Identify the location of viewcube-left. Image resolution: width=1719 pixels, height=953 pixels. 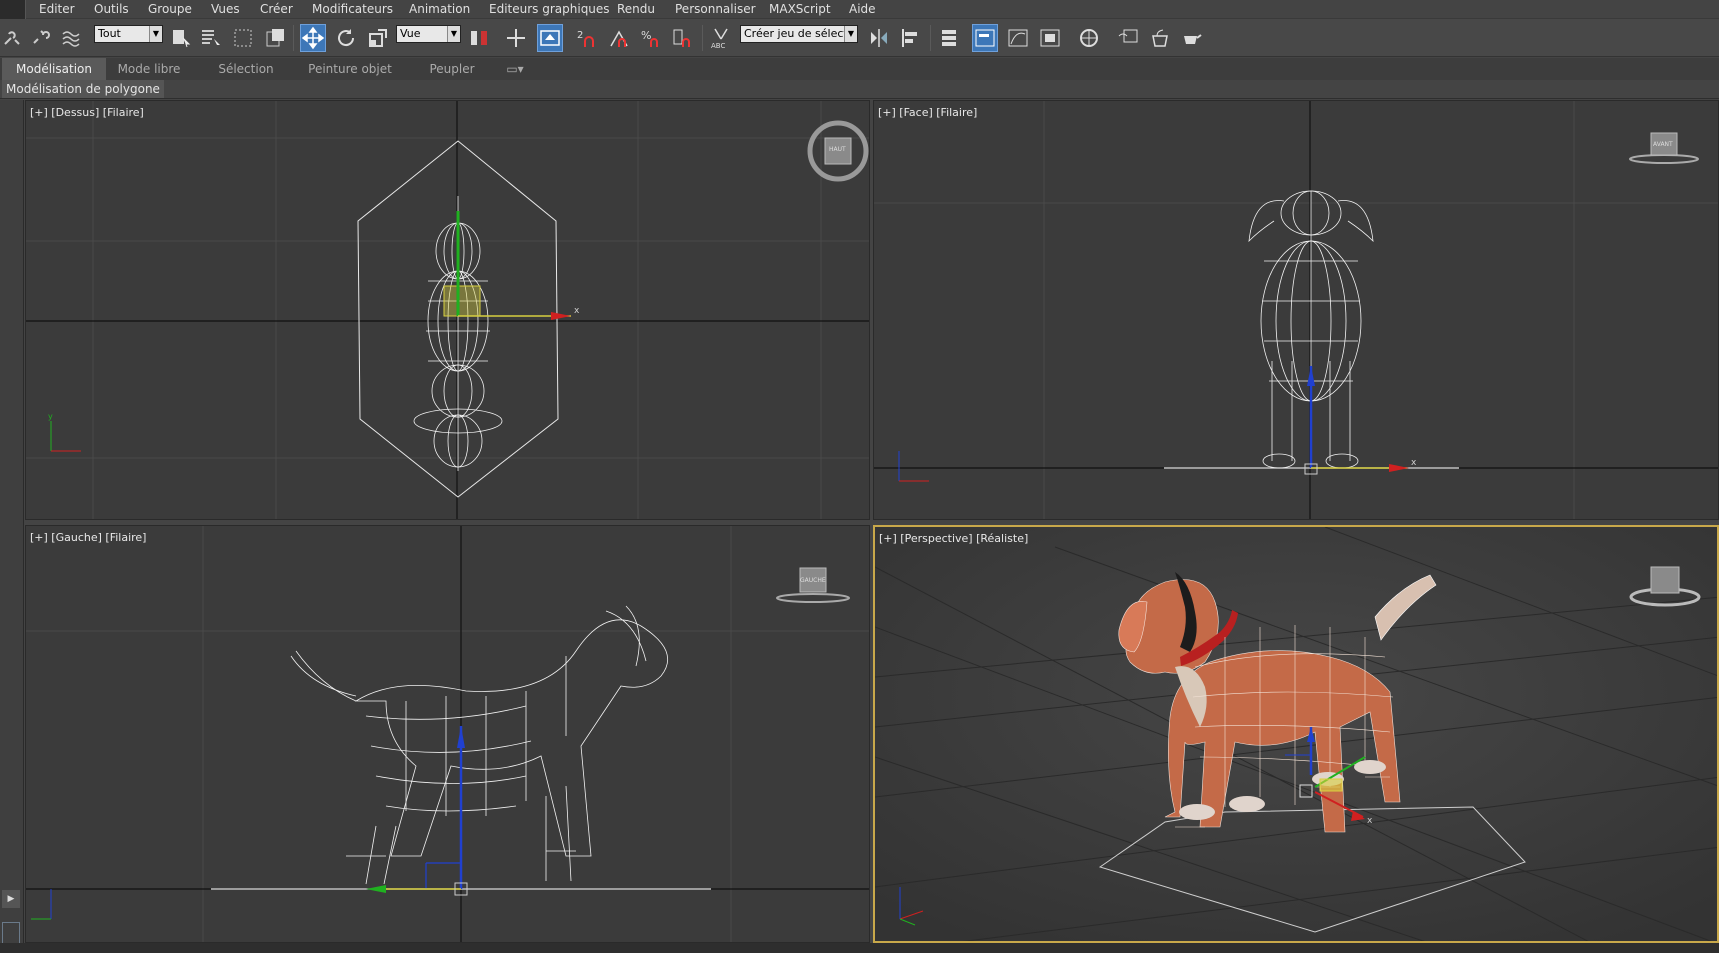
(813, 585).